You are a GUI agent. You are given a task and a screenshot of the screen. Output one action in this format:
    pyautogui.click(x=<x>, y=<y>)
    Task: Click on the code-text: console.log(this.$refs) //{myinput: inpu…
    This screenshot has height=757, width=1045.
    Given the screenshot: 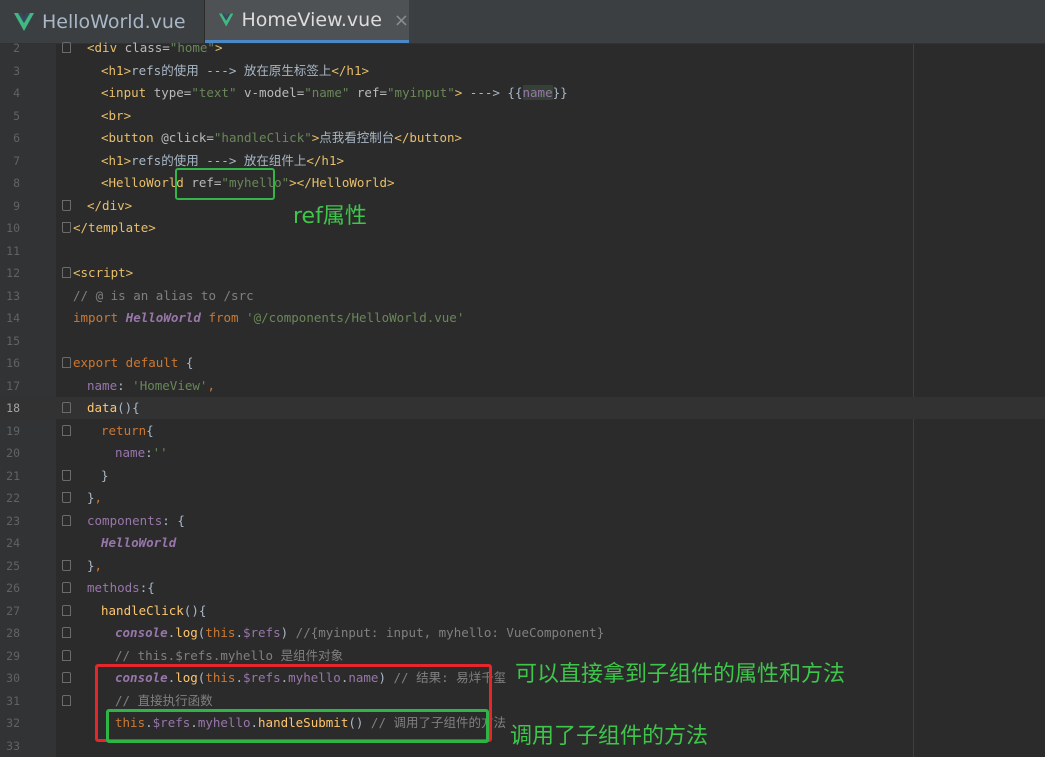 What is the action you would take?
    pyautogui.click(x=359, y=633)
    